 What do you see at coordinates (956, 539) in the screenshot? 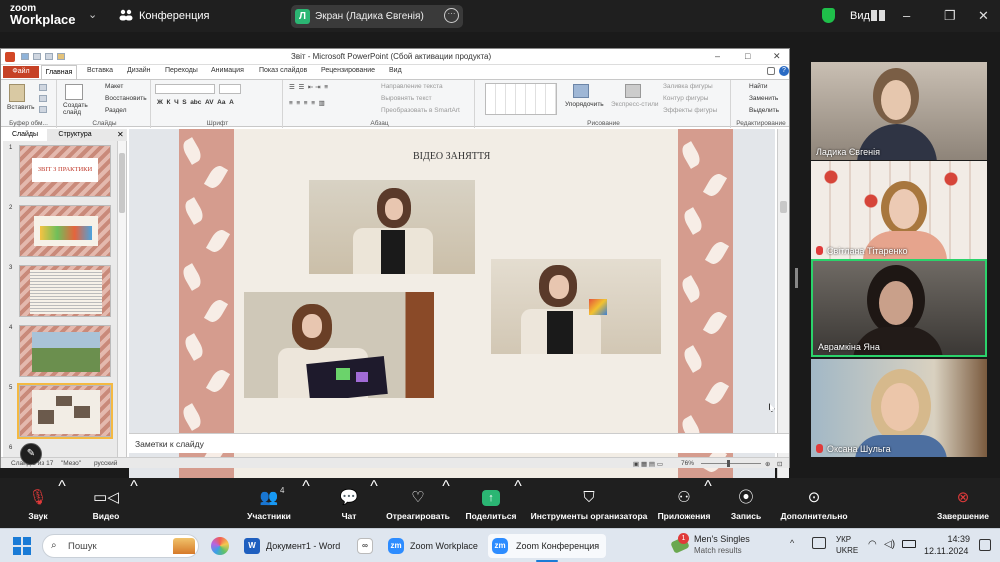
I see `clock-time: 14:39` at bounding box center [956, 539].